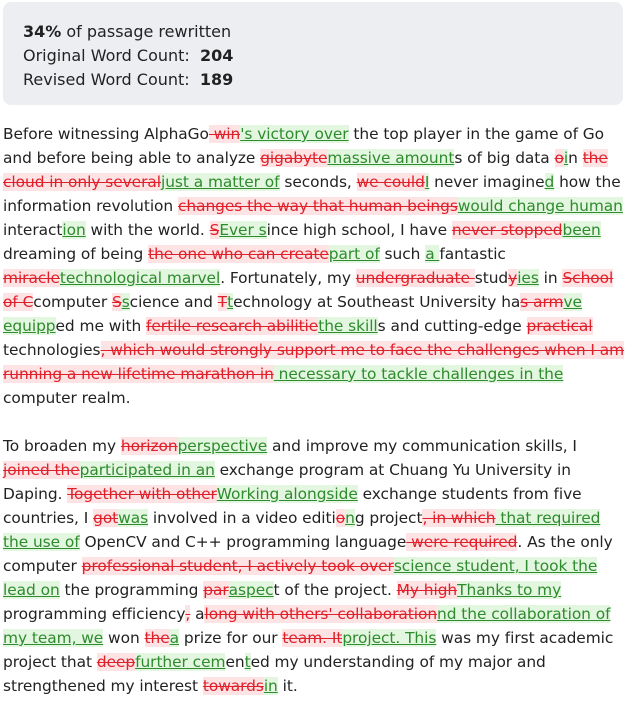 Image resolution: width=630 pixels, height=722 pixels. What do you see at coordinates (224, 134) in the screenshot?
I see `deleted-text: win` at bounding box center [224, 134].